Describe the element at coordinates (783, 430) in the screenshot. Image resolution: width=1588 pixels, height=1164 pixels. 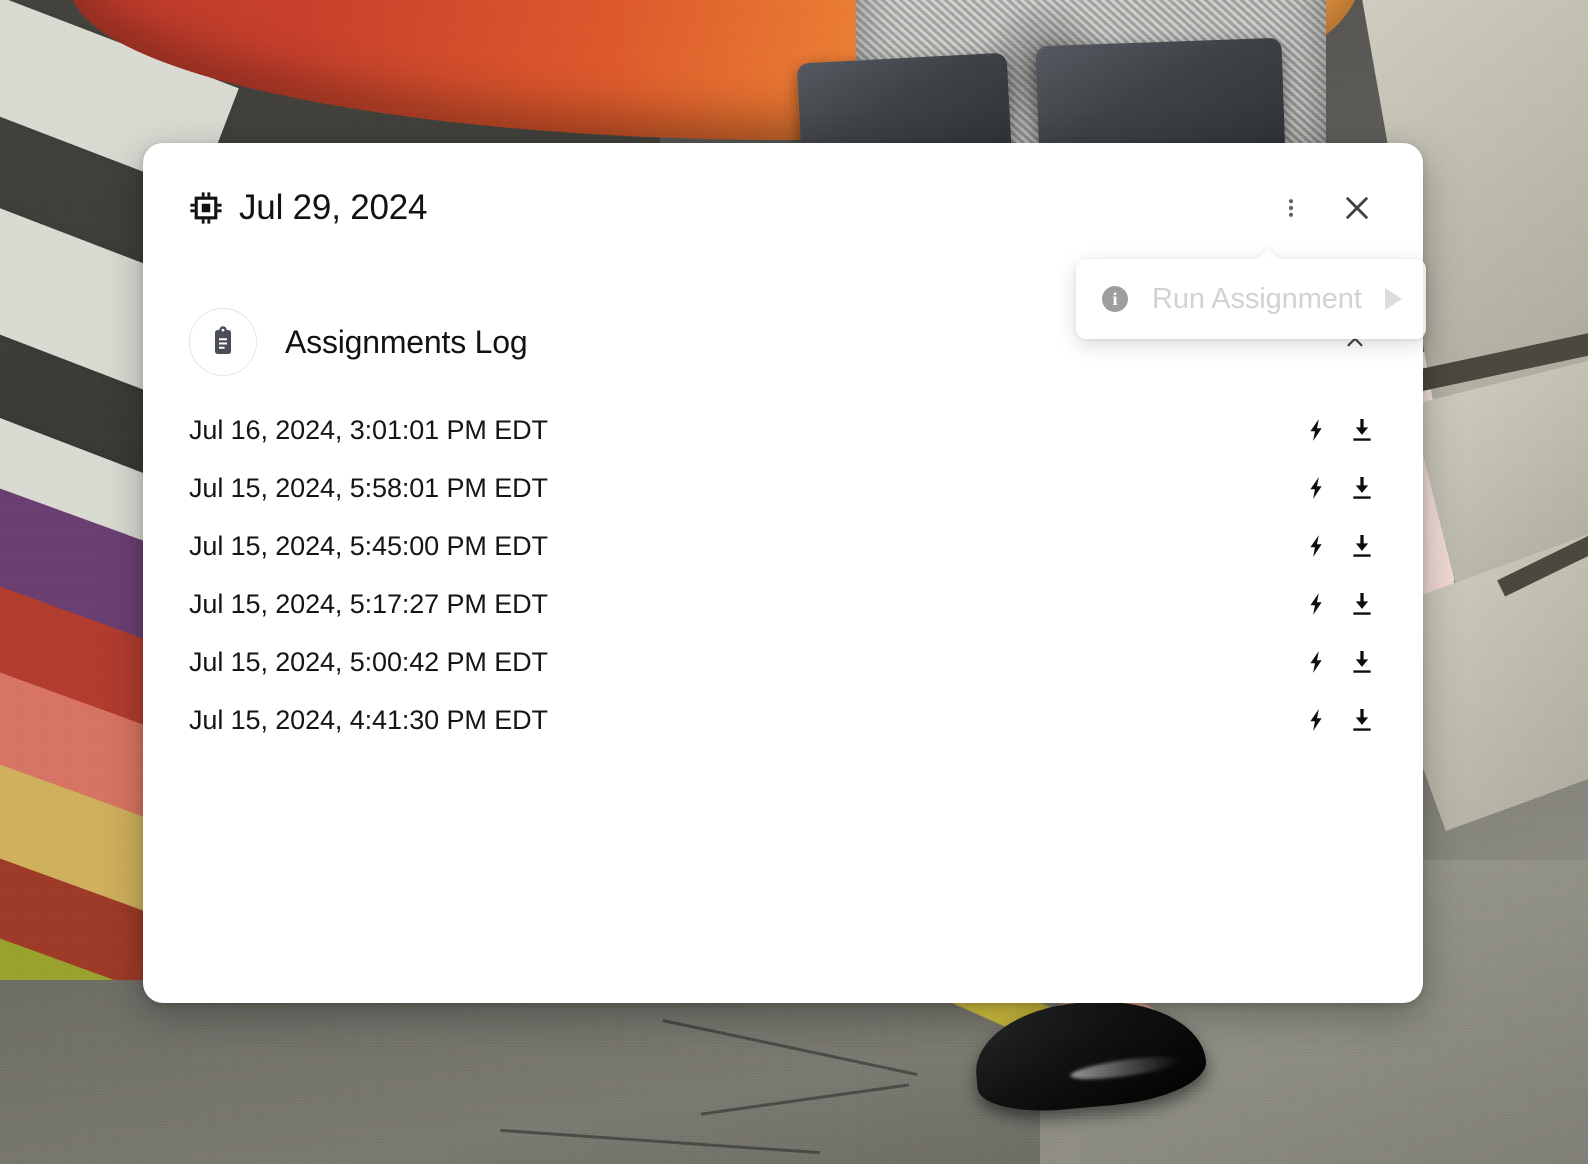
I see `log-row: Jul 16, 2024, 3:01:01 PM EDT` at that location.